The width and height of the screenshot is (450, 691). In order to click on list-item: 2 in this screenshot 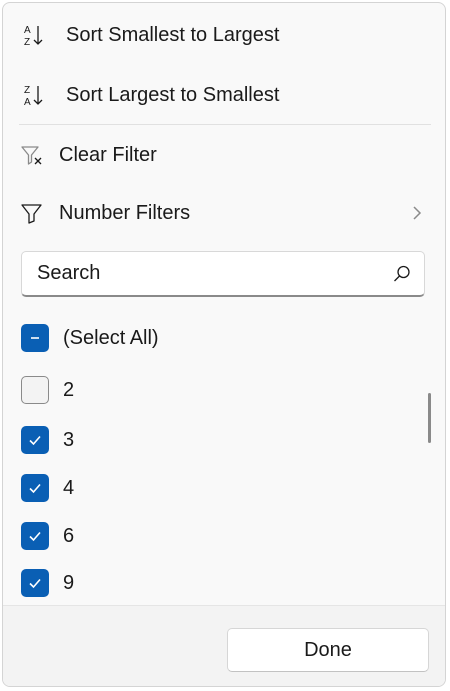, I will do `click(47, 390)`.